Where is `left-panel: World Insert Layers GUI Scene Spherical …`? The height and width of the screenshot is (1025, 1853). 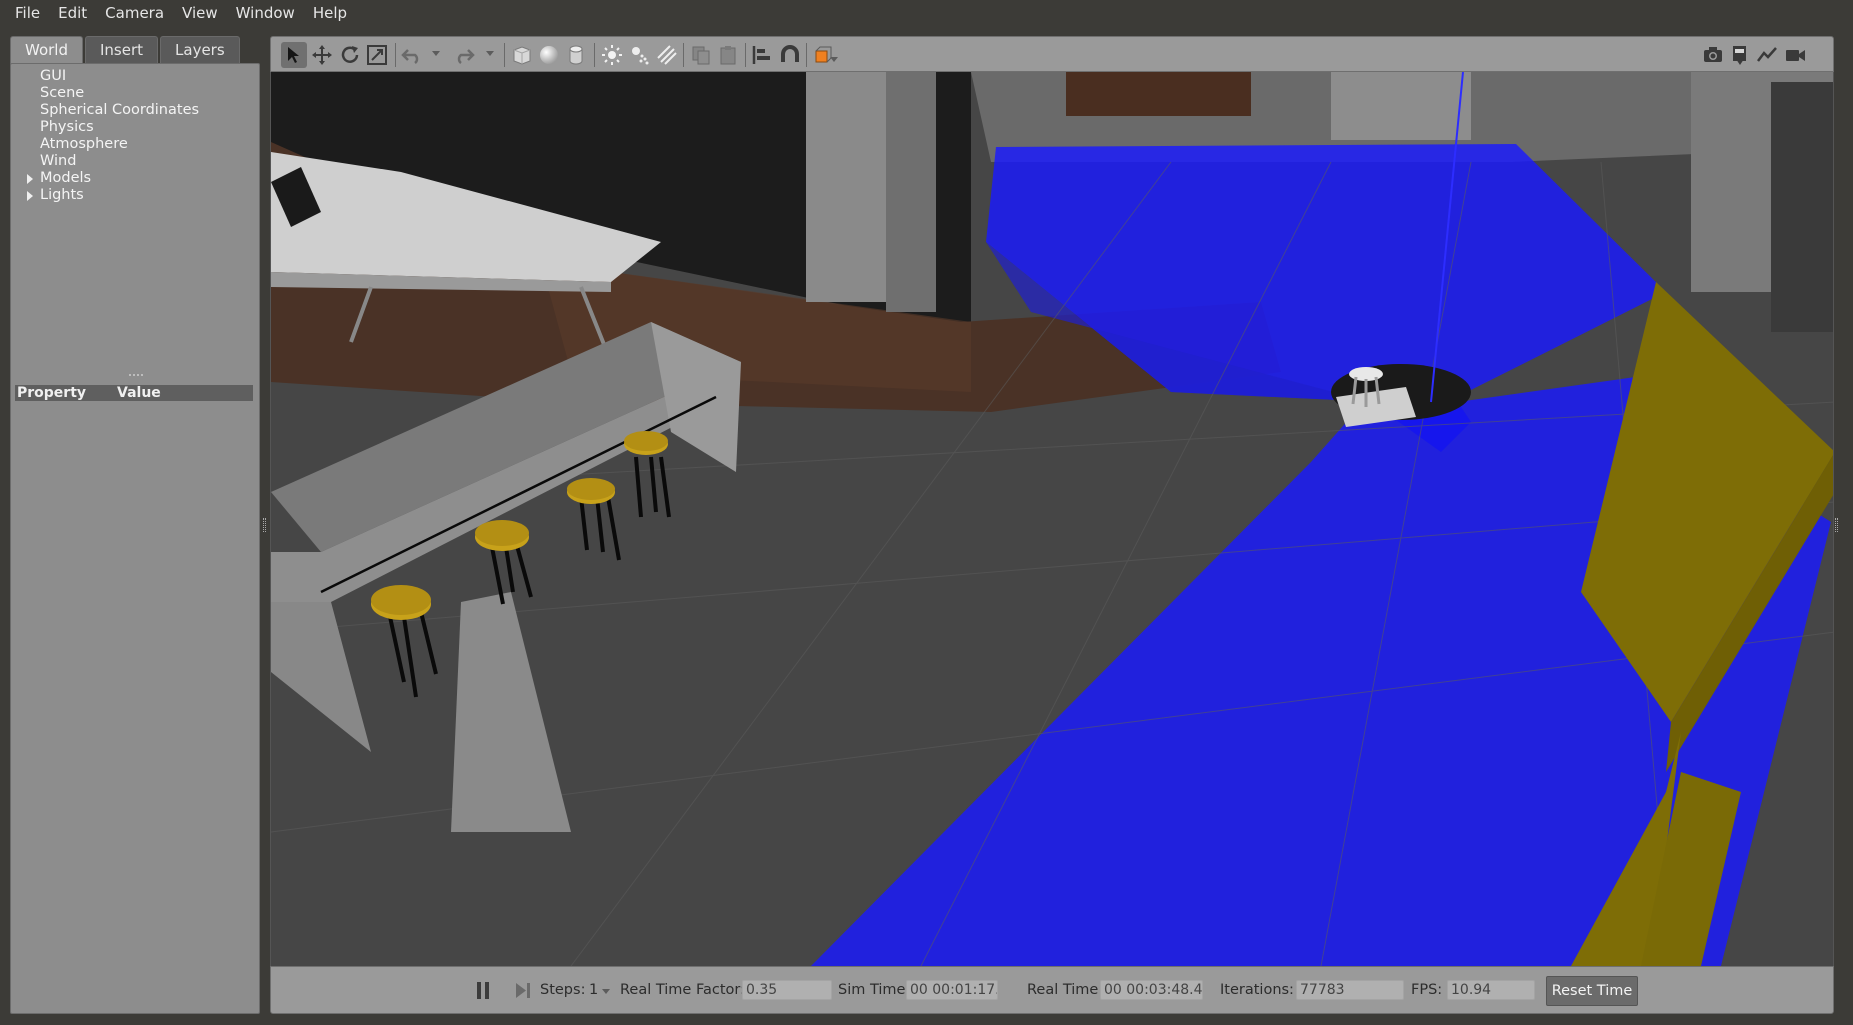 left-panel: World Insert Layers GUI Scene Spherical … is located at coordinates (135, 525).